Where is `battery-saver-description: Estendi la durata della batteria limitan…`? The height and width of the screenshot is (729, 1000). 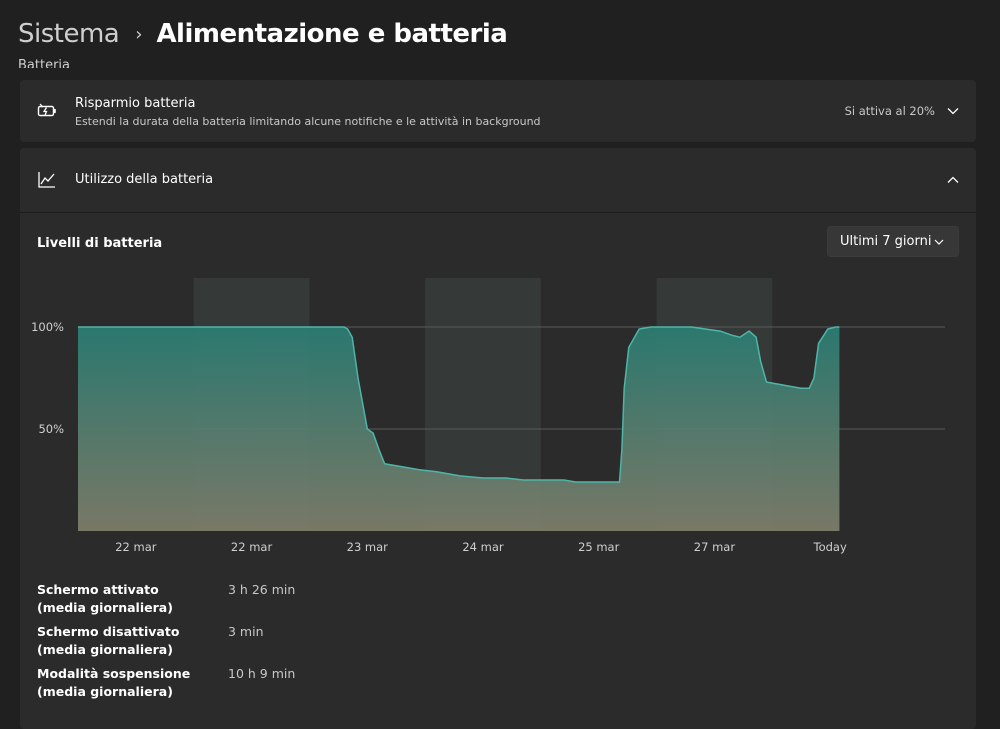 battery-saver-description: Estendi la durata della batteria limitan… is located at coordinates (308, 121).